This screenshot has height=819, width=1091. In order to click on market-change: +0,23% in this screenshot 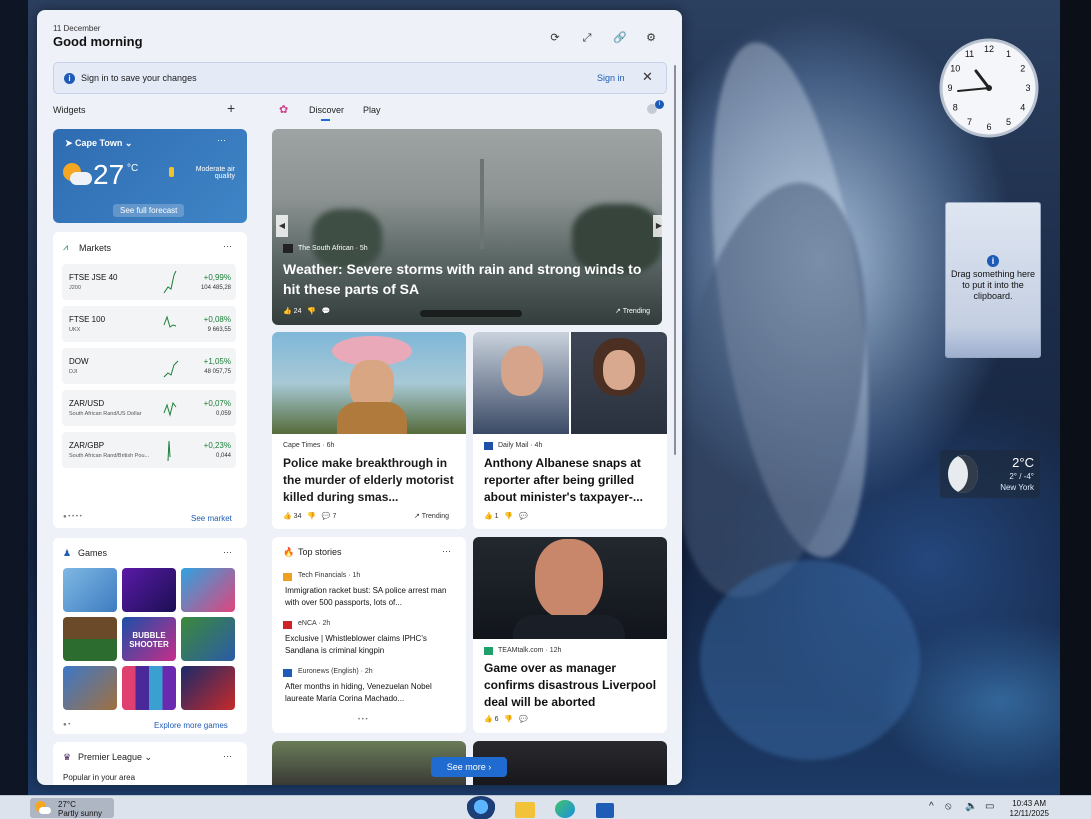, I will do `click(217, 445)`.